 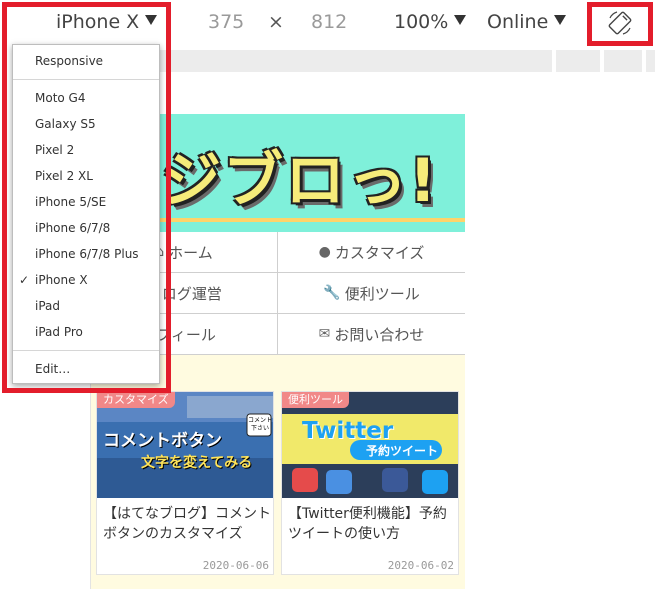 What do you see at coordinates (324, 252) in the screenshot?
I see `palette-icon: ●` at bounding box center [324, 252].